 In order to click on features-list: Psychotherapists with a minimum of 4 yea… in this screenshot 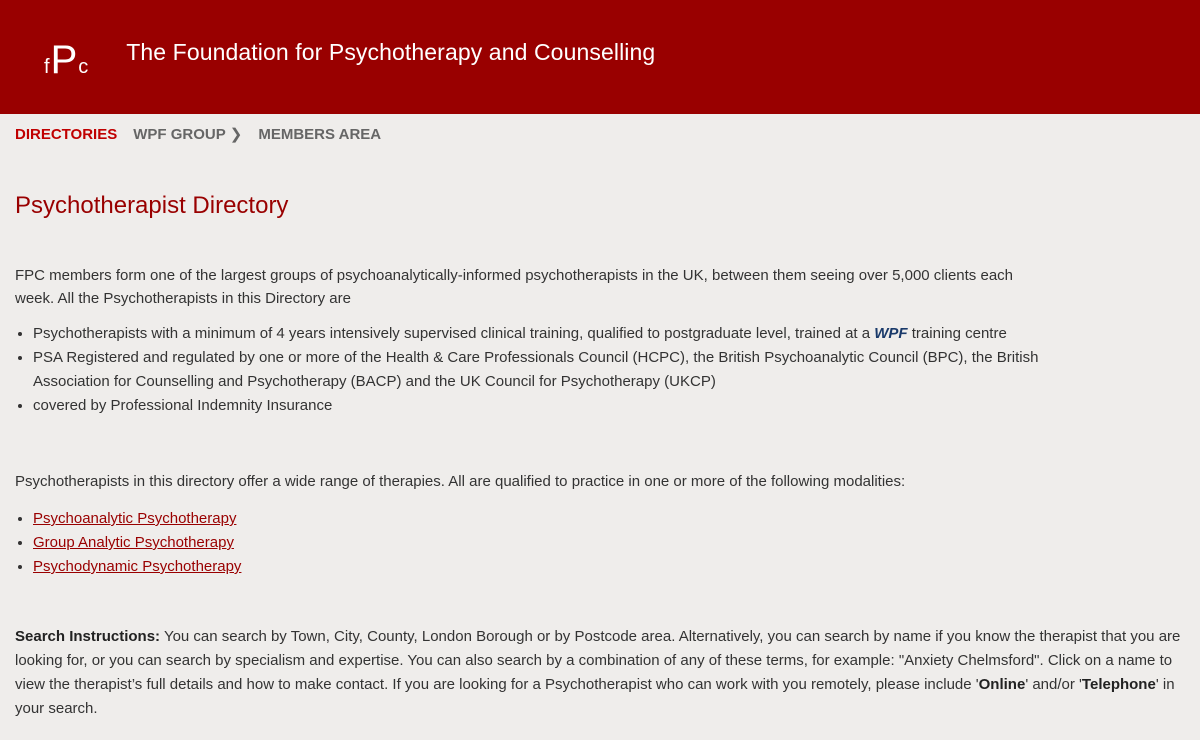, I will do `click(529, 370)`.